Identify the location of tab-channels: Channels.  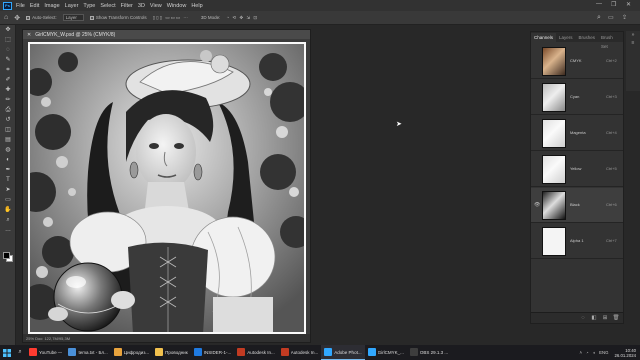
(544, 37).